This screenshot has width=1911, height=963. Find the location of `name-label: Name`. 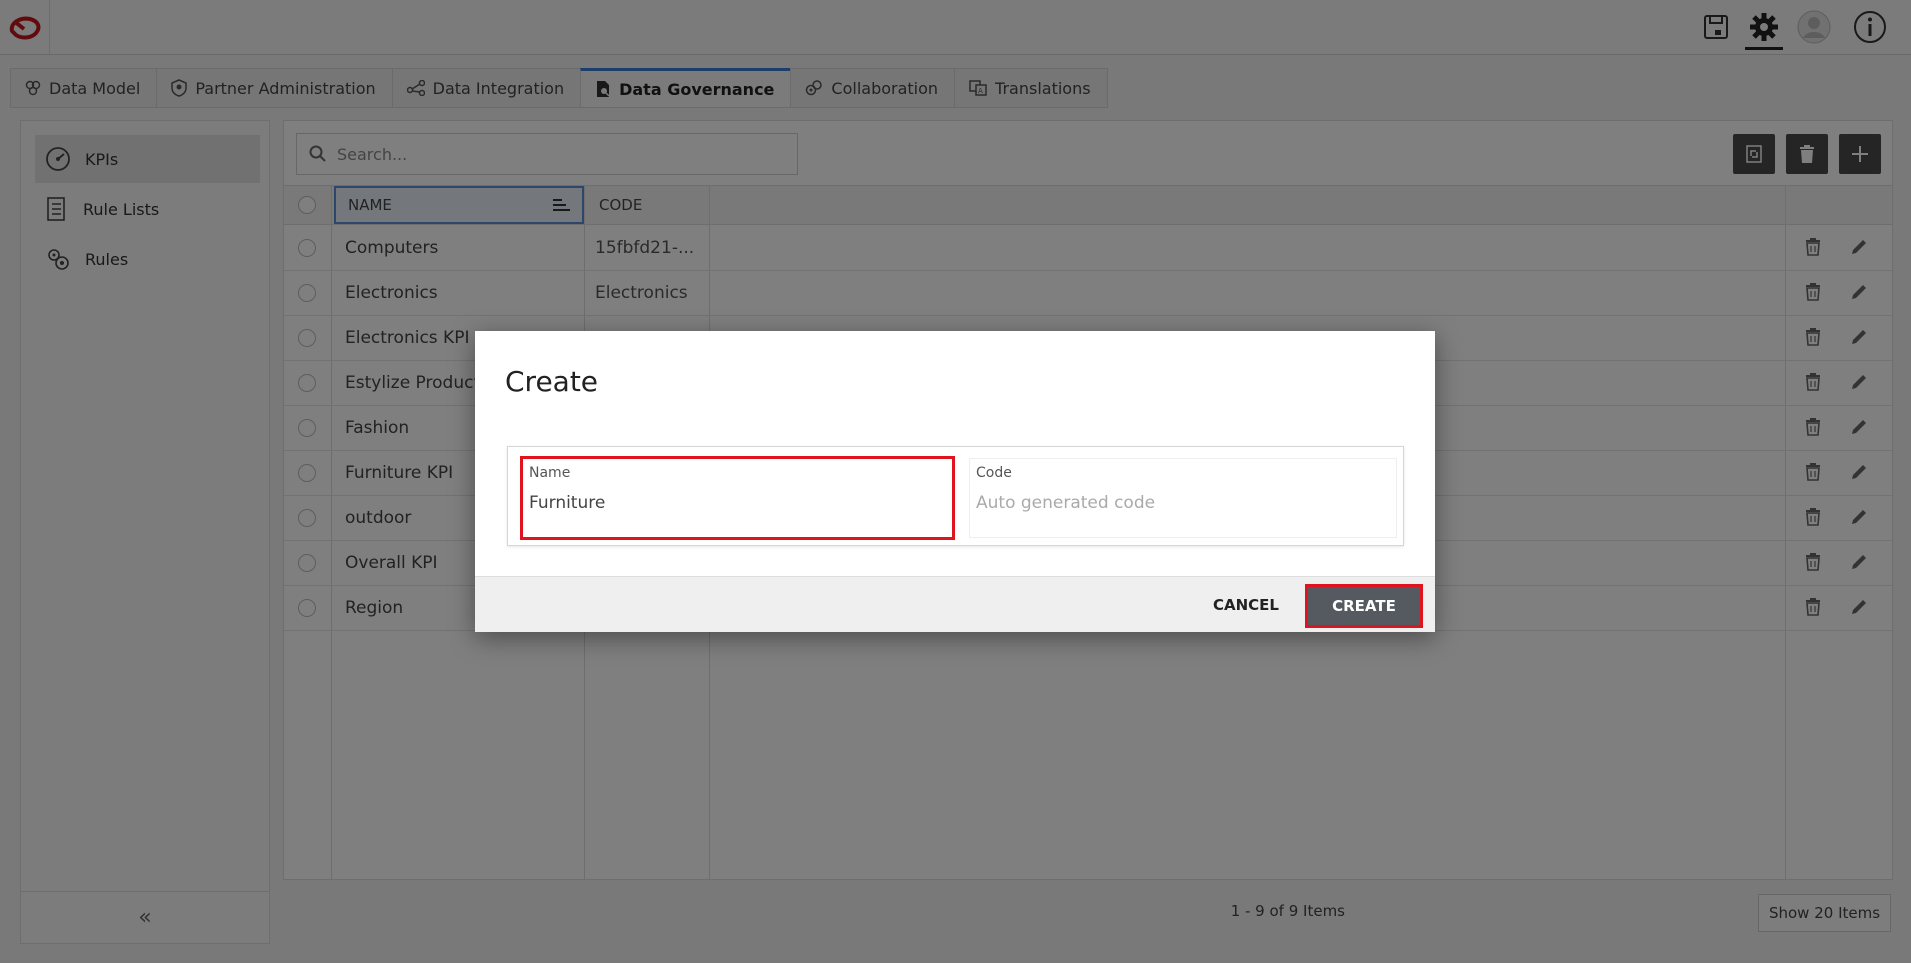

name-label: Name is located at coordinates (550, 473).